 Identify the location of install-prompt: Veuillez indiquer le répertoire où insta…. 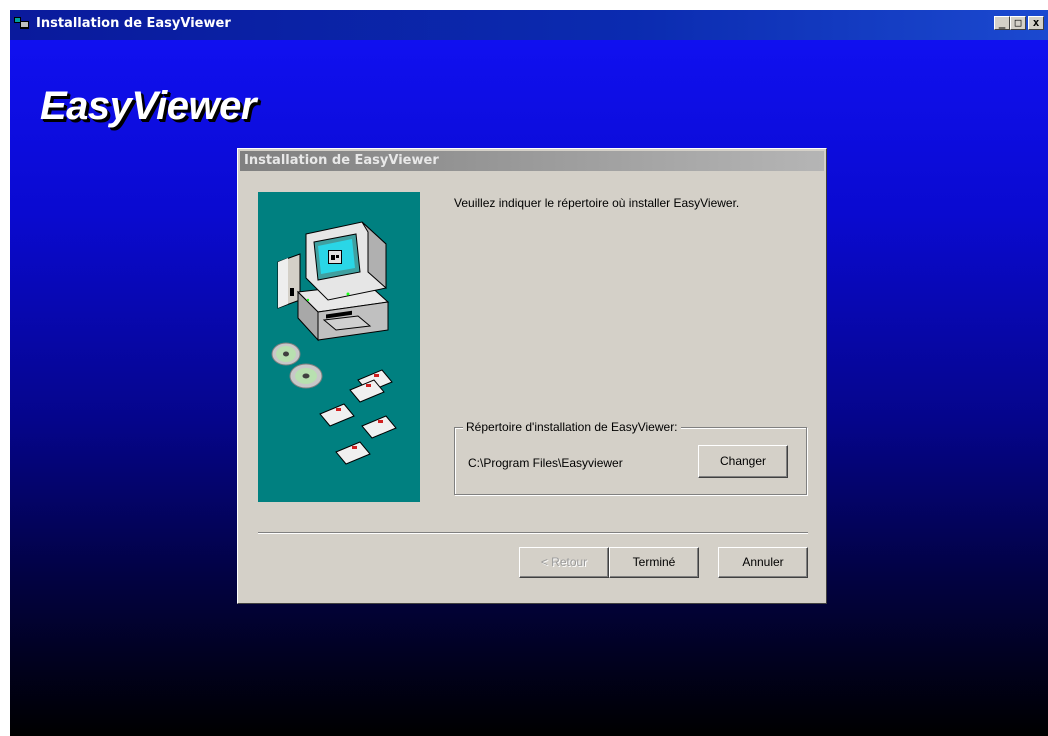
(597, 203).